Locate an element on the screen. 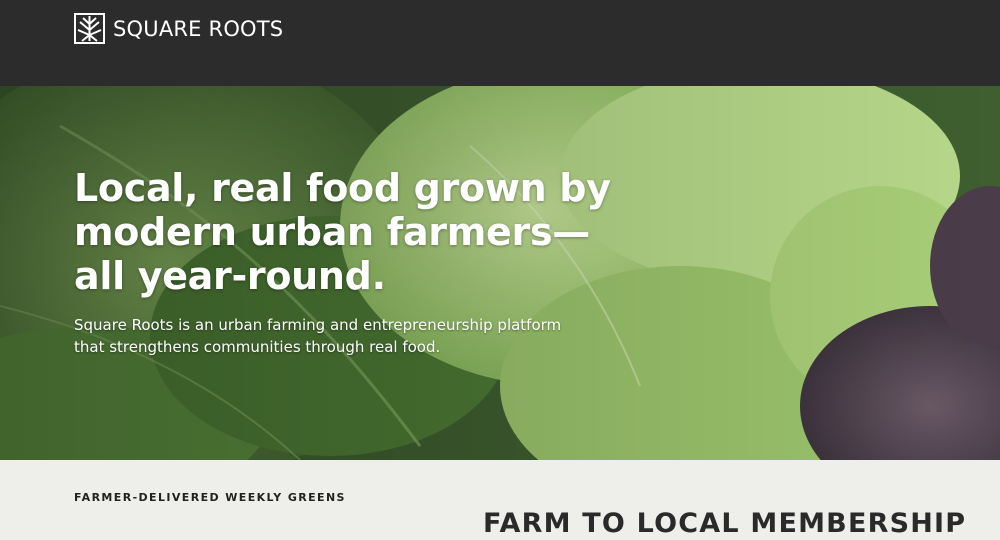 This screenshot has width=1000, height=540. hero-title-line: Local, real food grown by is located at coordinates (342, 188).